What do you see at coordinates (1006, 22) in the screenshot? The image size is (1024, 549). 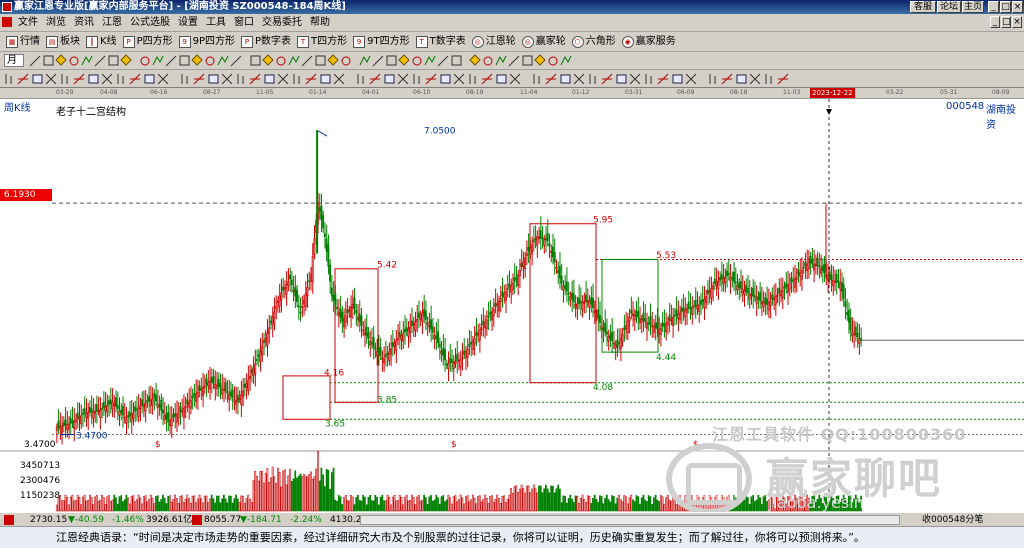 I see `child-restore-button: □` at bounding box center [1006, 22].